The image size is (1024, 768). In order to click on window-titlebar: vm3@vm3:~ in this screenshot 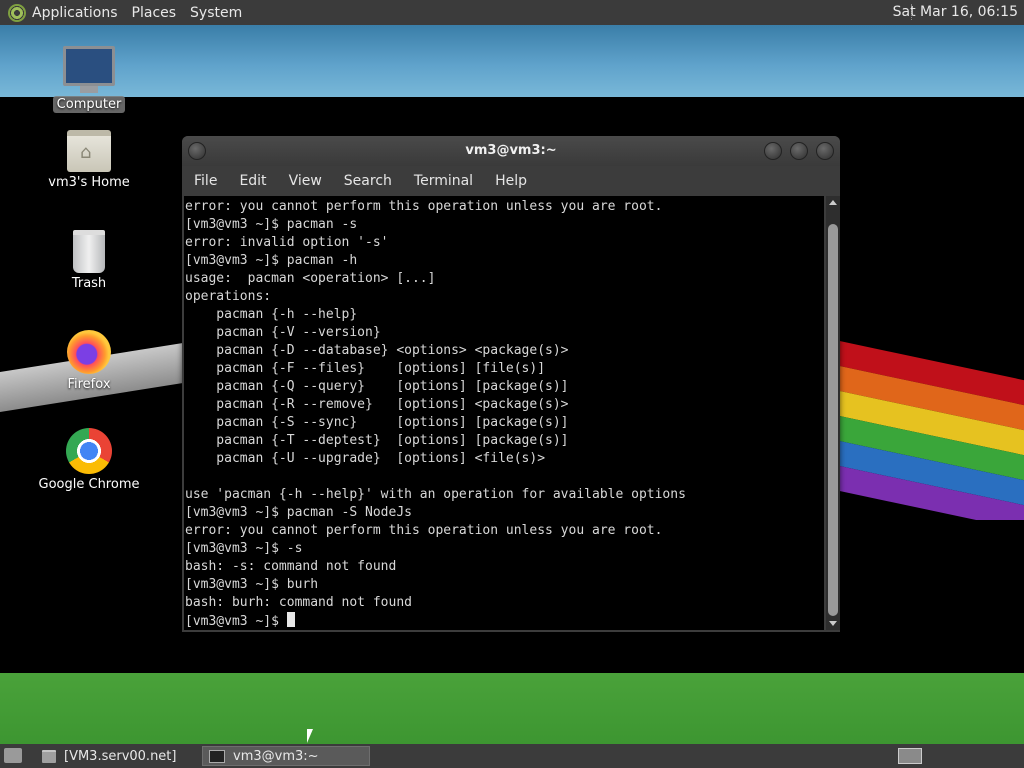, I will do `click(511, 151)`.